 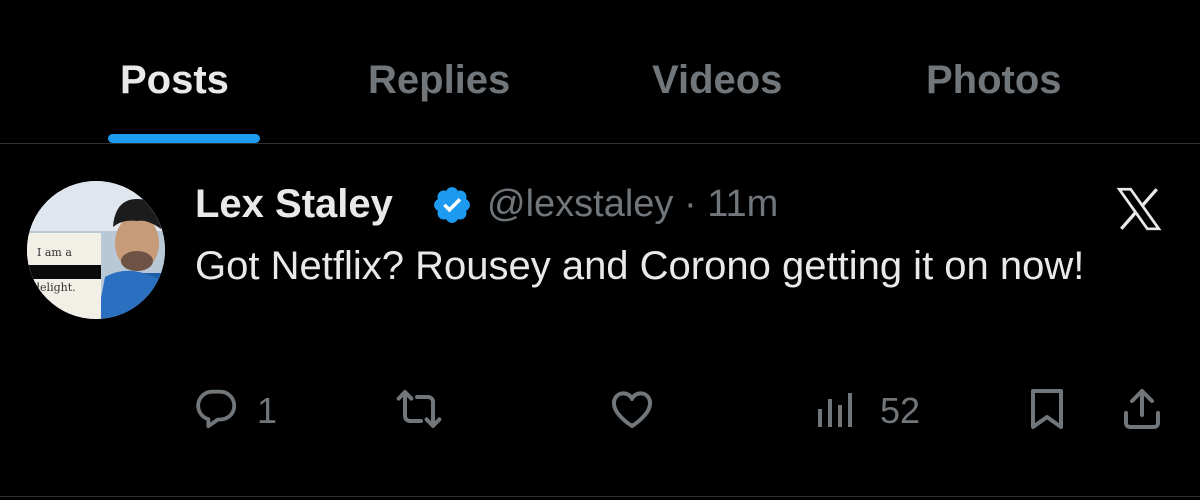 I want to click on tab-replies: Replies, so click(x=439, y=80).